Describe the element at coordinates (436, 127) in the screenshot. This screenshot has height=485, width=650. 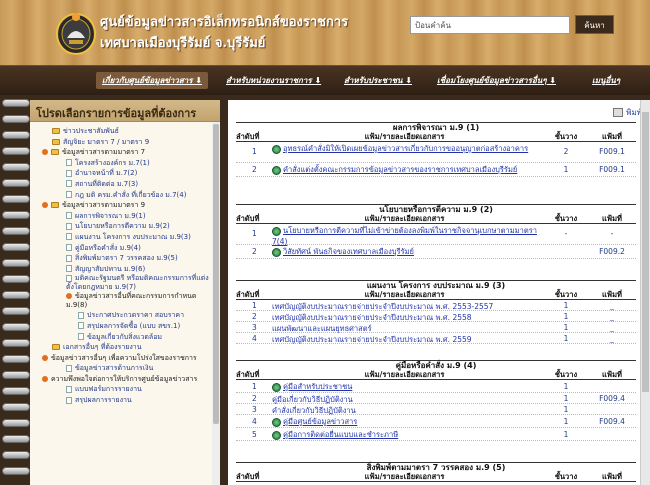
I see `section-title: ผลการพิจารณา ม.9 (1)` at that location.